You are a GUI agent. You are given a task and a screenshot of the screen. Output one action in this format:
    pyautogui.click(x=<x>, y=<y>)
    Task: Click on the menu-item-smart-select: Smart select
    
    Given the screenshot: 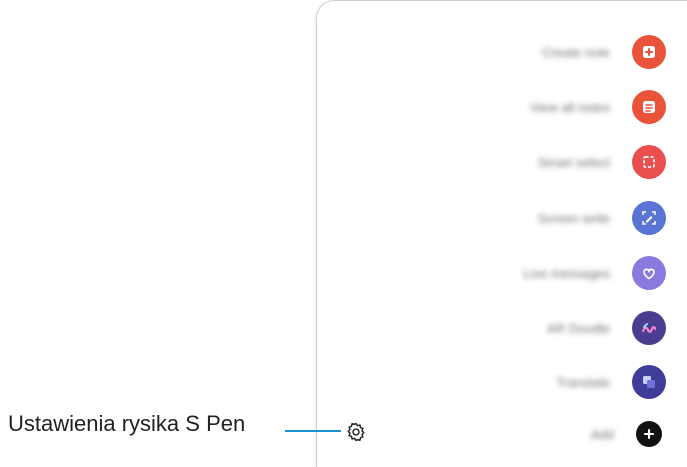 What is the action you would take?
    pyautogui.click(x=502, y=162)
    